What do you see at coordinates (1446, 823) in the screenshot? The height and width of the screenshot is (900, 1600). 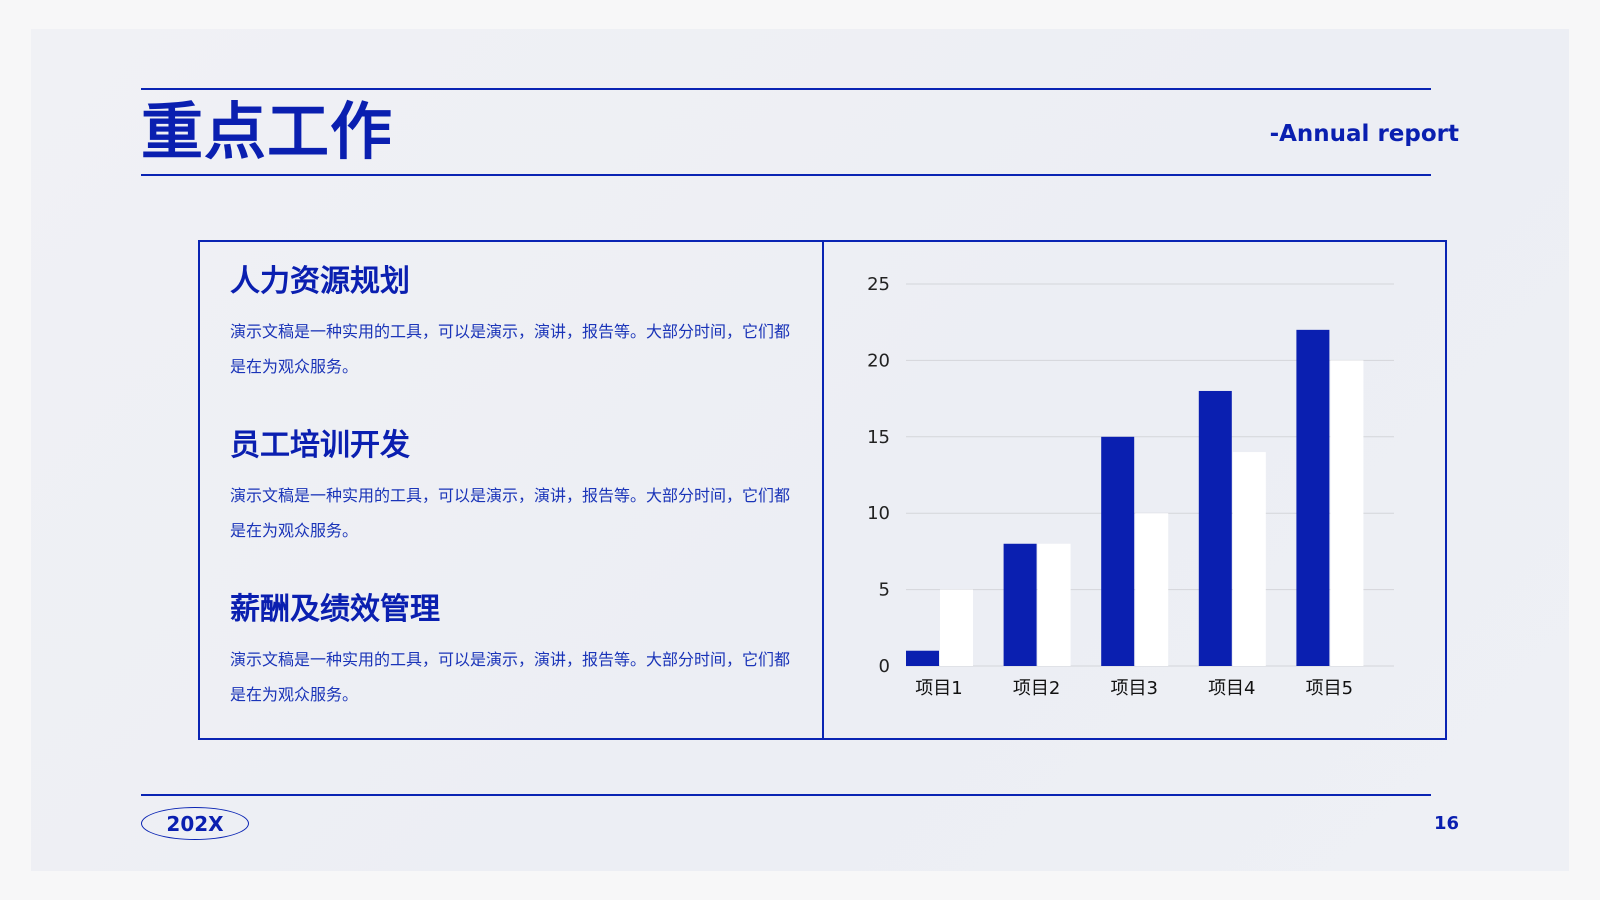 I see `page-number: 16` at bounding box center [1446, 823].